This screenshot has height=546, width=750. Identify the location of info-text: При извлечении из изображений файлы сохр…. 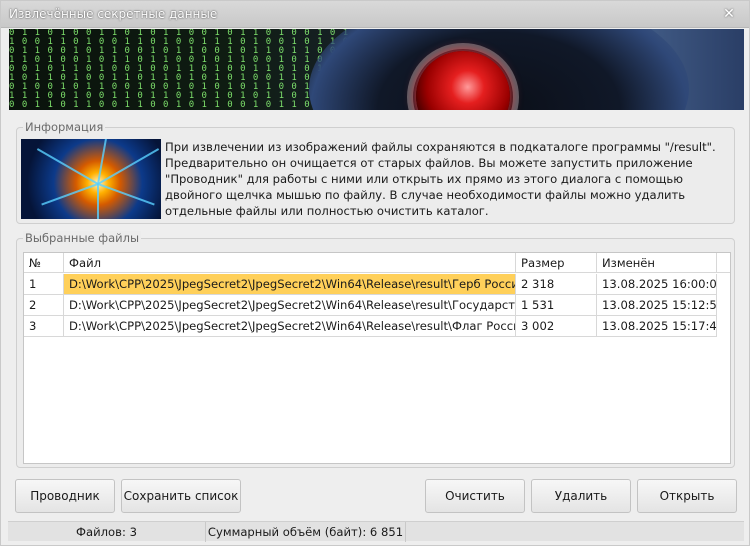
(440, 179).